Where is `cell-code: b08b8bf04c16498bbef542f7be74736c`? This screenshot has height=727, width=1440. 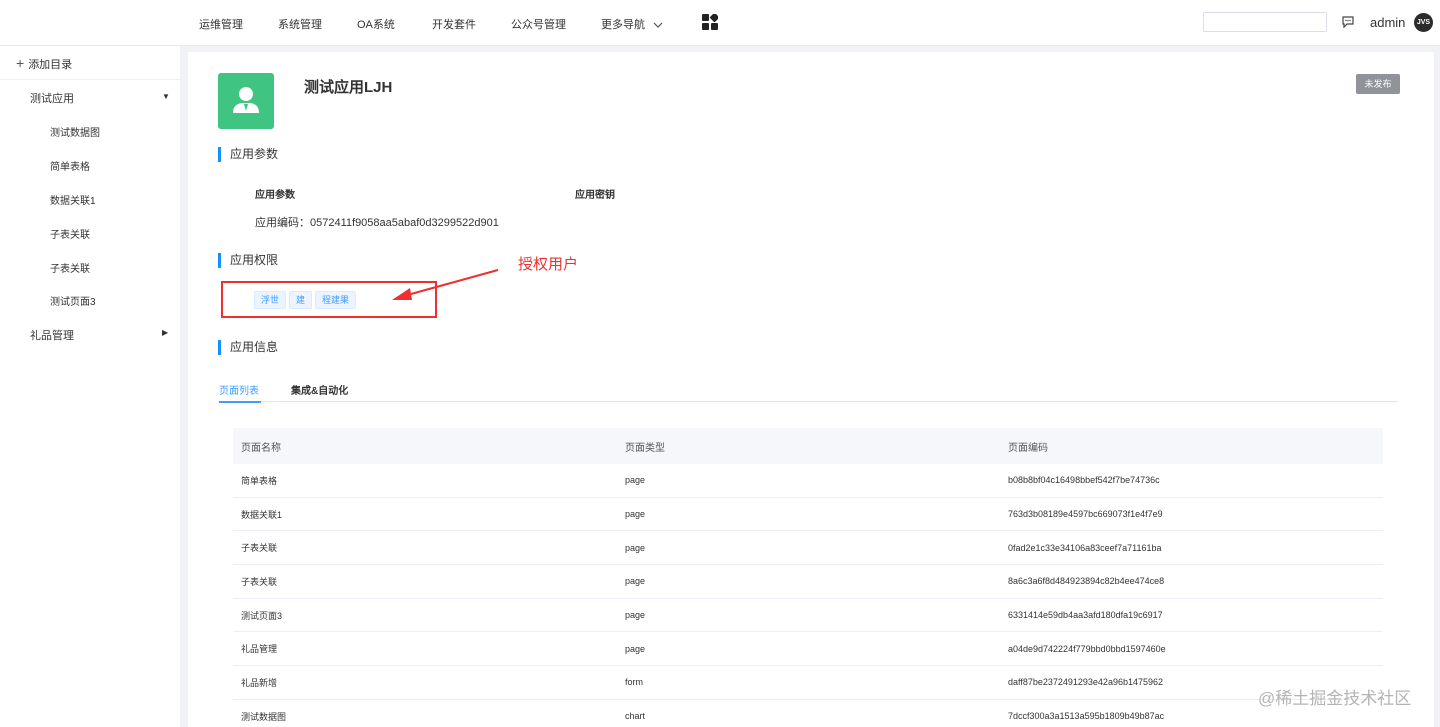 cell-code: b08b8bf04c16498bbef542f7be74736c is located at coordinates (1084, 480).